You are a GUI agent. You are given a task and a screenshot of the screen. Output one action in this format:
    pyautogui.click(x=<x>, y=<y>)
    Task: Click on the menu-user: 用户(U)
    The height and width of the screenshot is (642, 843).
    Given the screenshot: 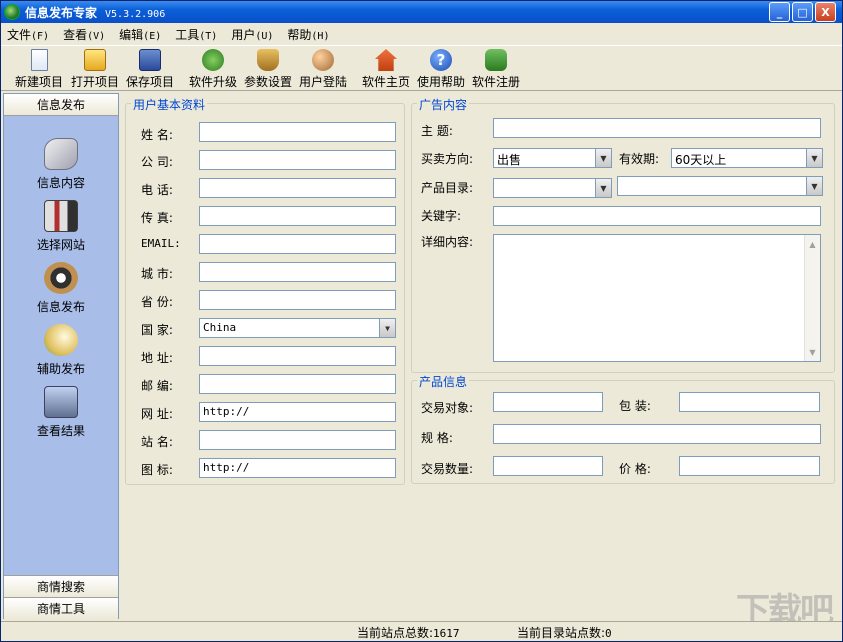 What is the action you would take?
    pyautogui.click(x=252, y=34)
    